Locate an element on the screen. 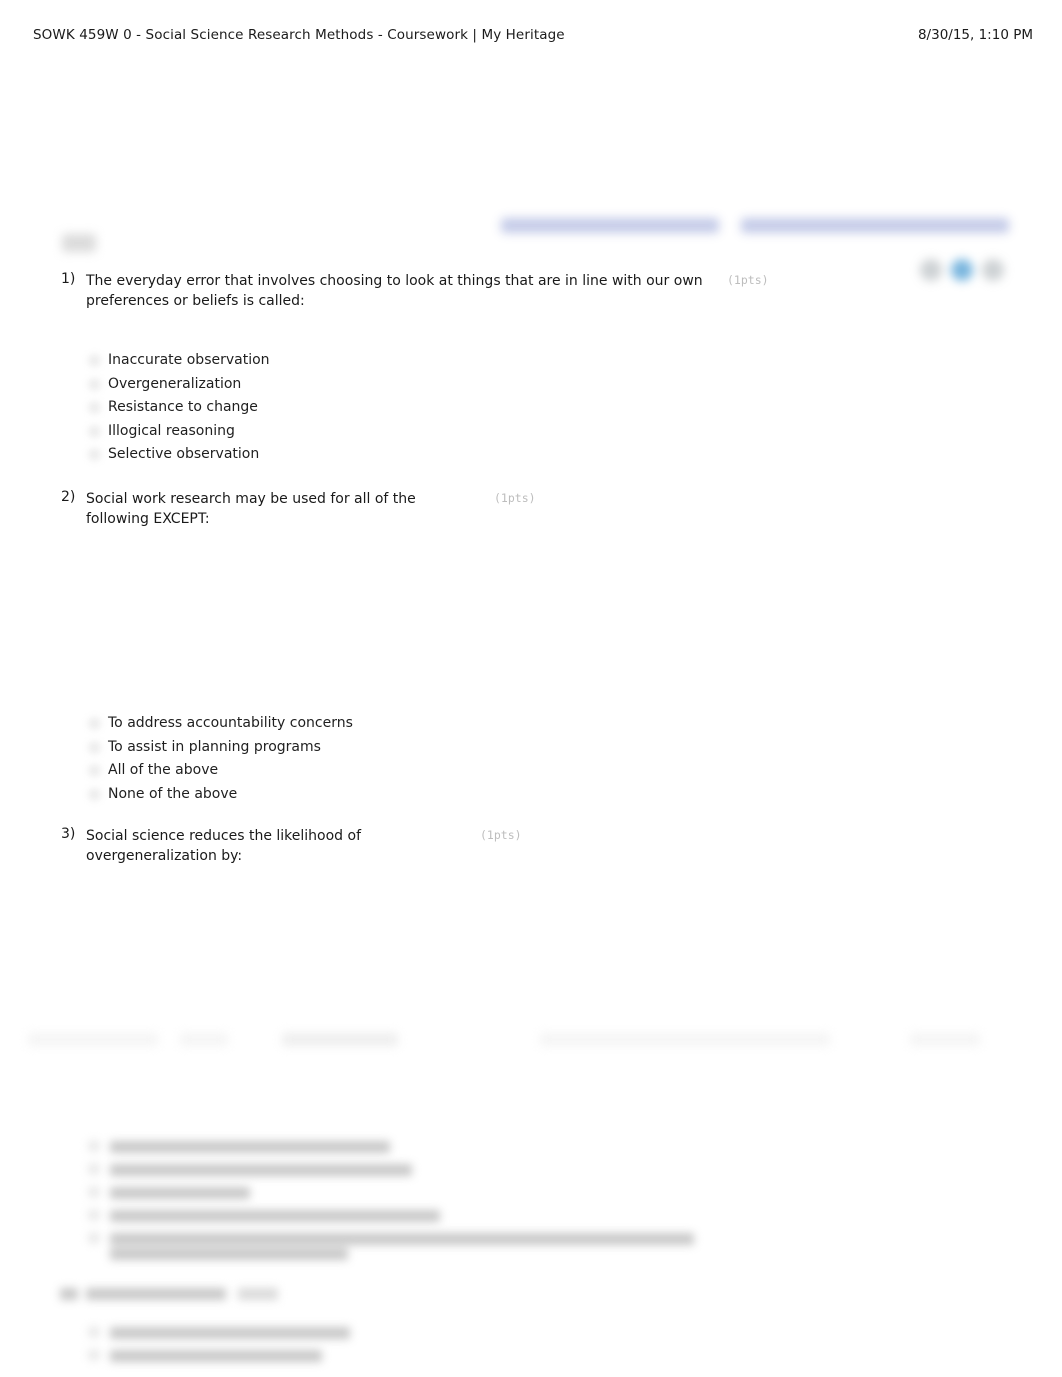 The height and width of the screenshot is (1377, 1062). option-row: Selective observation is located at coordinates (350, 456).